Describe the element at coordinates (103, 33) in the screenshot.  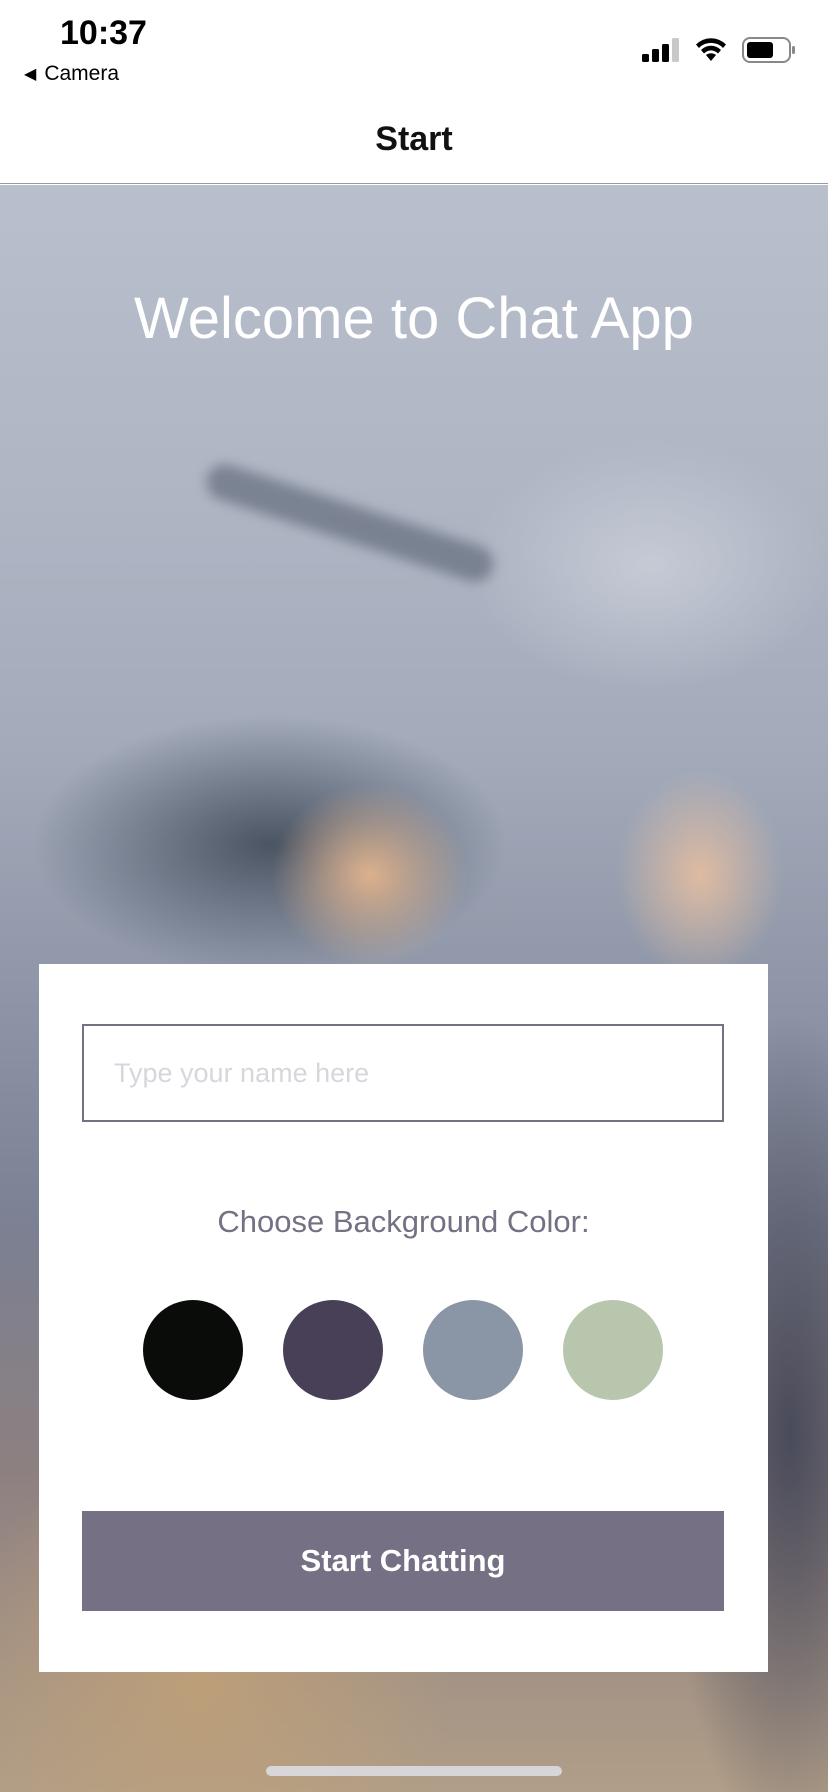
I see `status-time: 10:37` at that location.